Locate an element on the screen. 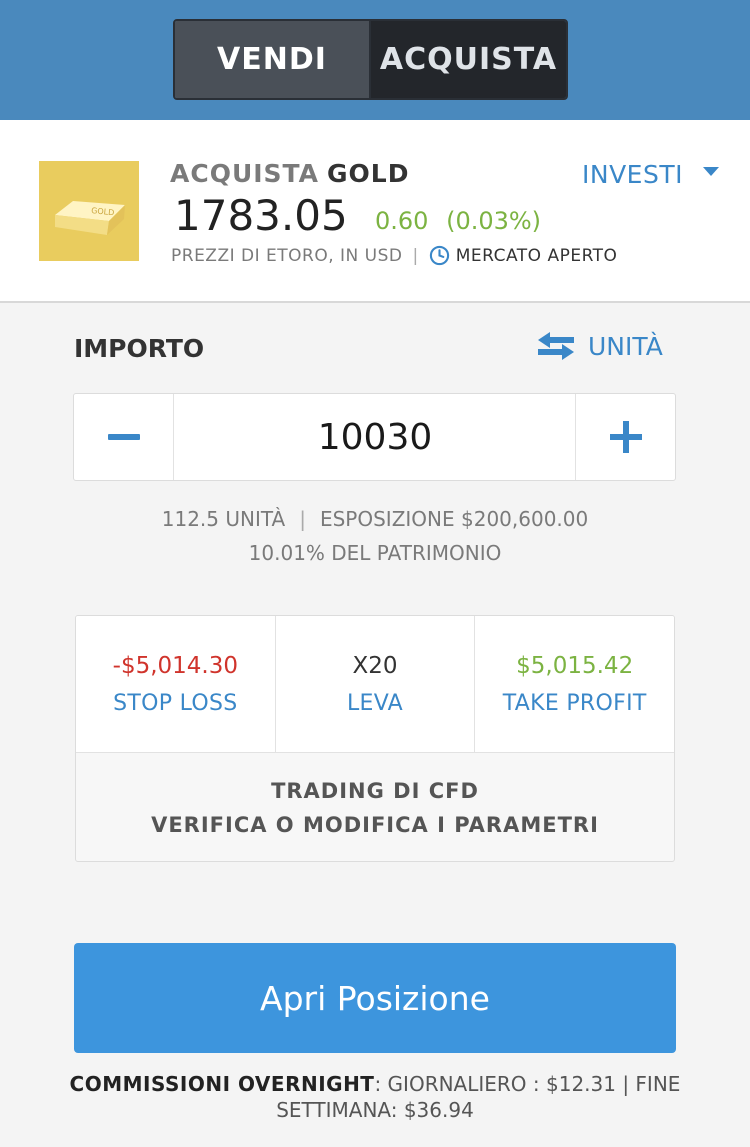 The image size is (750, 1147). overnight-fees-label: COMMISSIONI OVERNIGHT is located at coordinates (222, 1084).